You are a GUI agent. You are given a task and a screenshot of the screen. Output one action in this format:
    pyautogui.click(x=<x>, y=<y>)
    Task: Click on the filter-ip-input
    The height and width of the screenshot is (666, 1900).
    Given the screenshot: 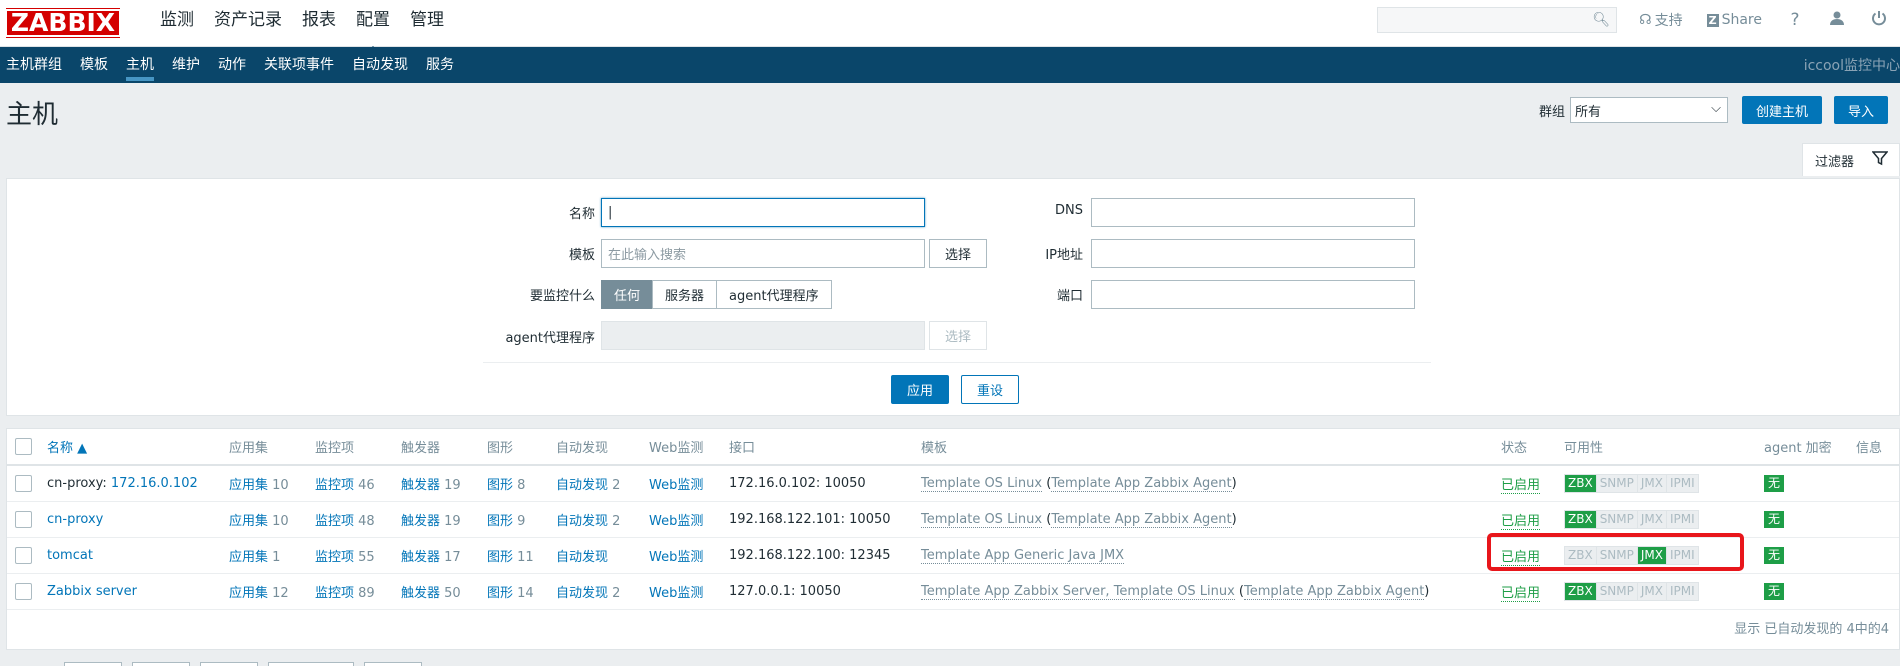 What is the action you would take?
    pyautogui.click(x=1253, y=253)
    